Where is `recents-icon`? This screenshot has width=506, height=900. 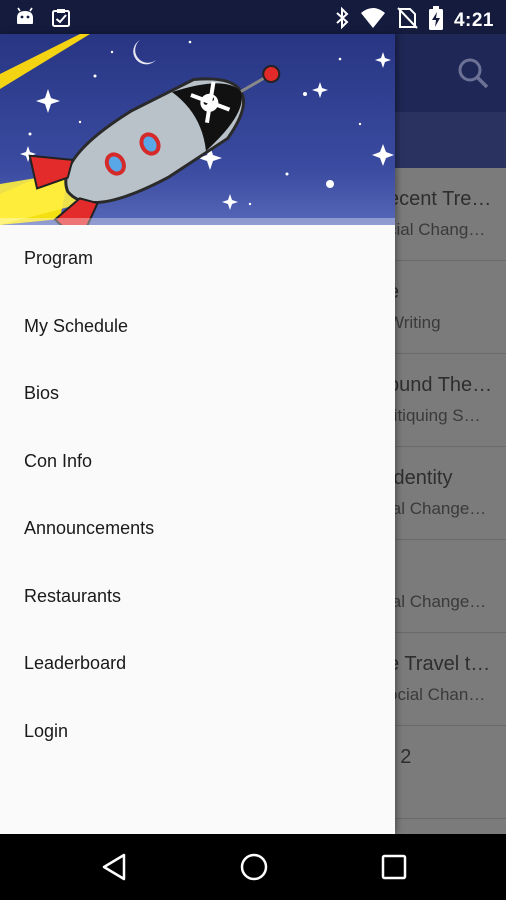 recents-icon is located at coordinates (394, 869).